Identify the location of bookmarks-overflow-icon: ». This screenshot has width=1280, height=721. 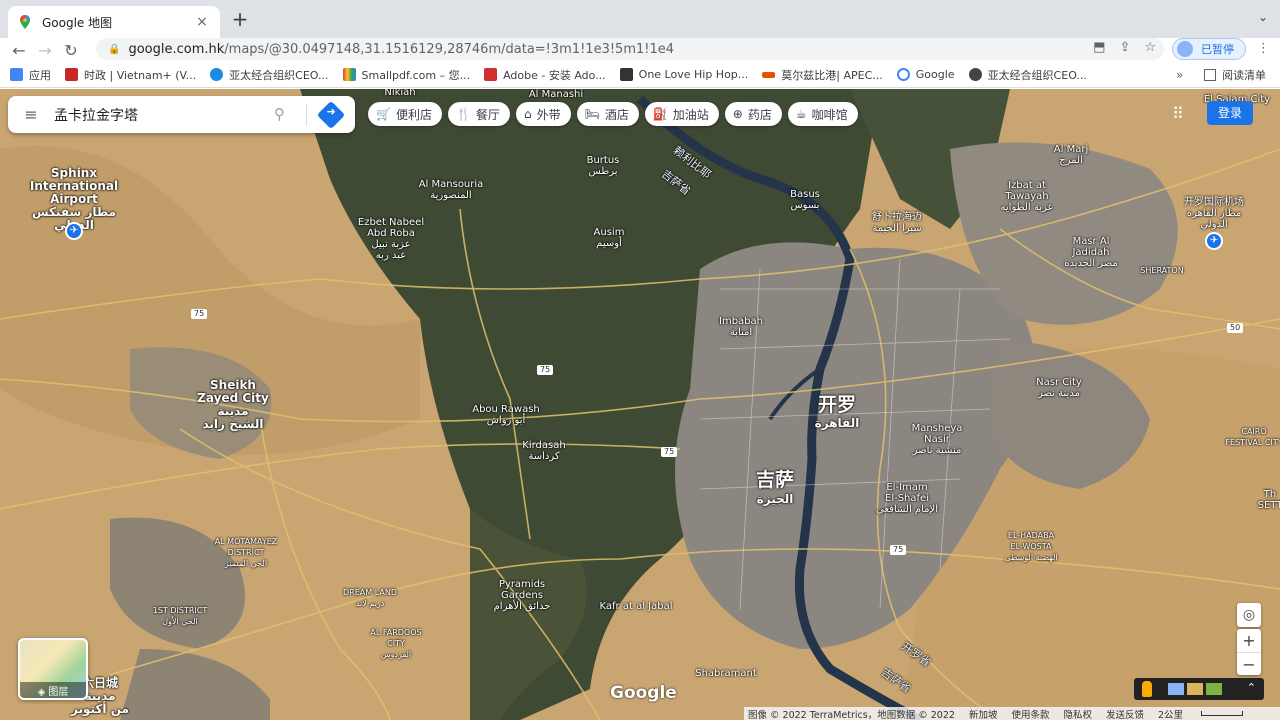
(1179, 75).